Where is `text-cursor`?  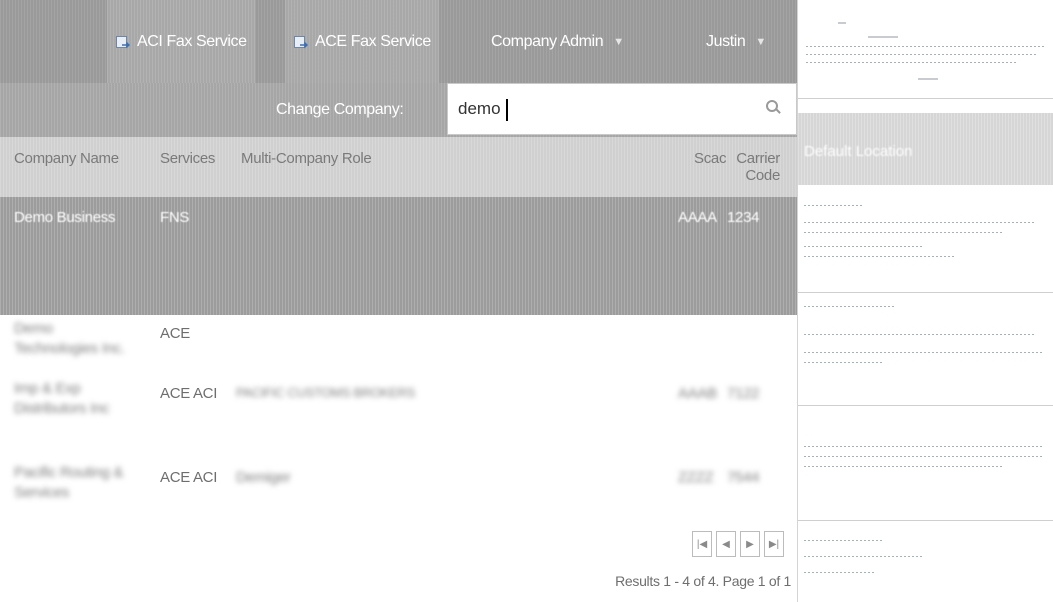 text-cursor is located at coordinates (507, 110).